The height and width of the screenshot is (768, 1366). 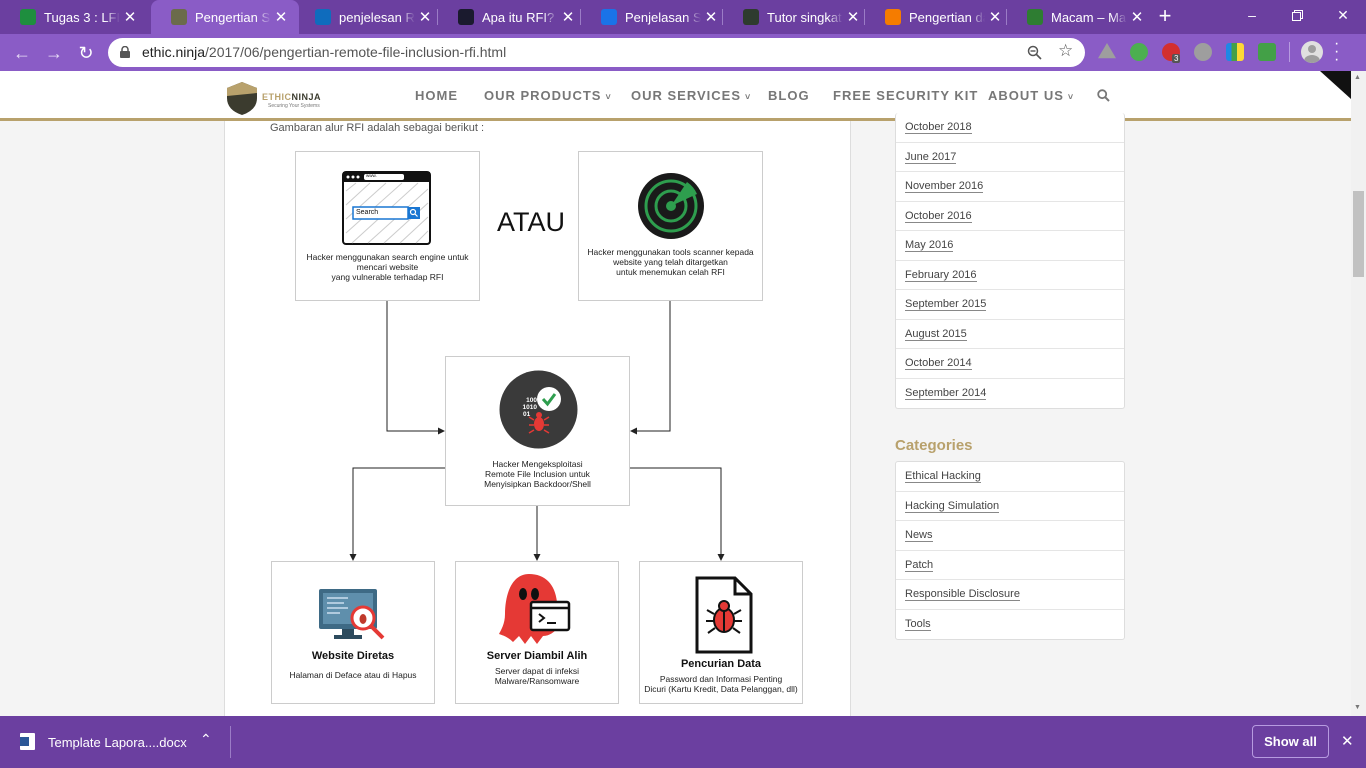 I want to click on menu-item-free-security-kit: FREE SECURITY KIT, so click(x=905, y=95).